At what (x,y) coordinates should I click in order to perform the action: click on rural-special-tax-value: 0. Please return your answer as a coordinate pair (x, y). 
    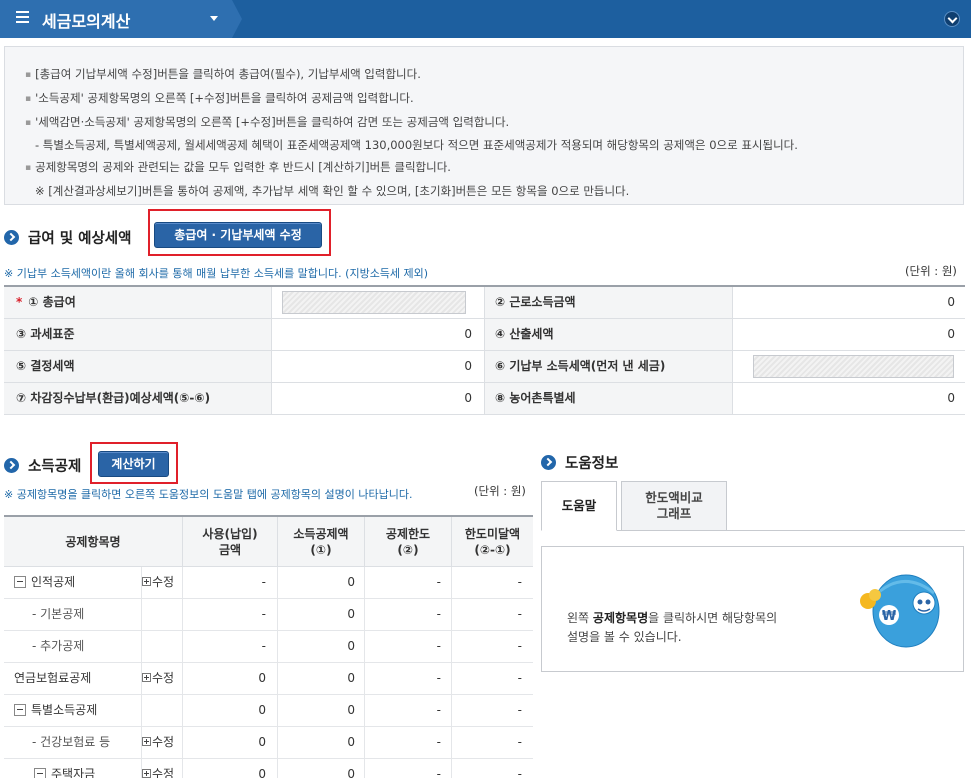
    Looking at the image, I should click on (951, 398).